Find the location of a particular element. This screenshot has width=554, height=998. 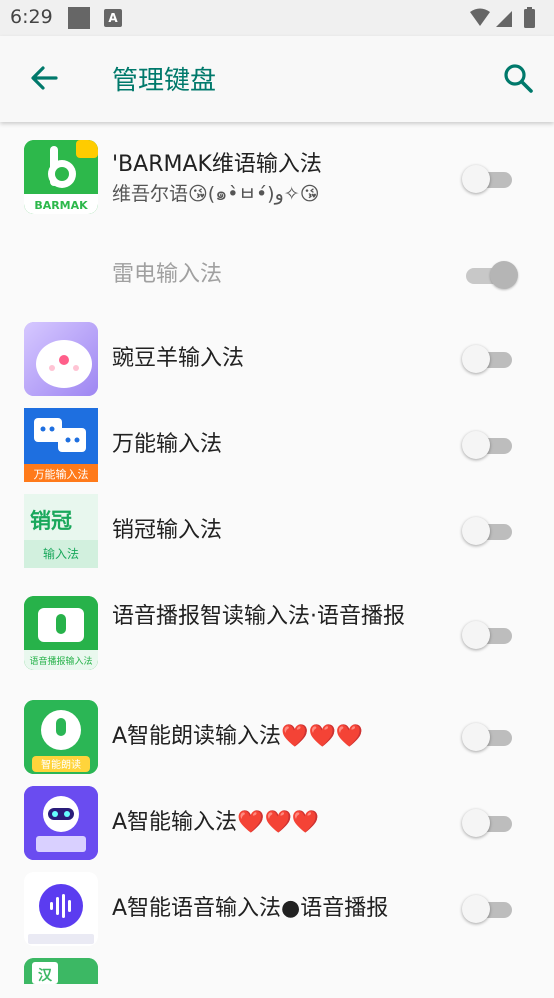

keyboard-row-leidian: 雷电输入法 is located at coordinates (277, 275).